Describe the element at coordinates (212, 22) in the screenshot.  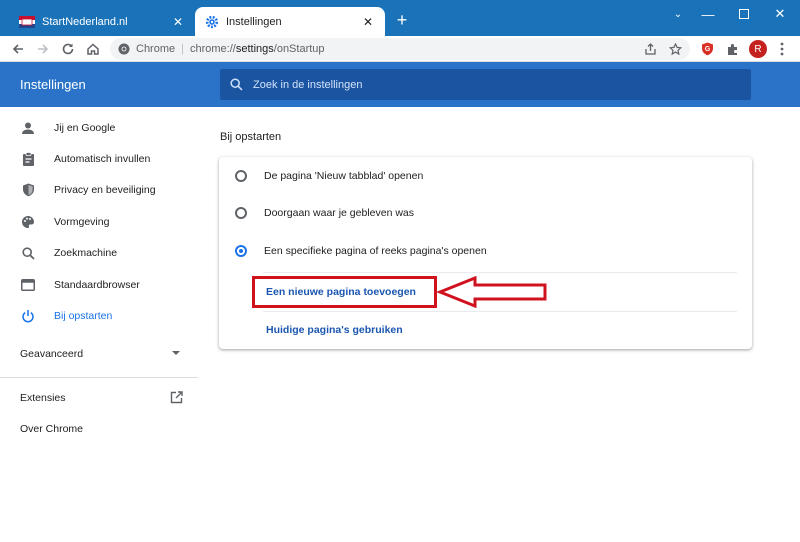
I see `gear-icon` at that location.